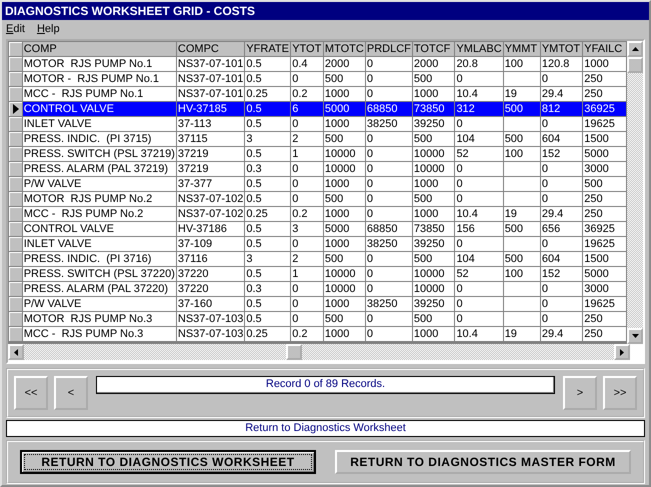  Describe the element at coordinates (317, 334) in the screenshot. I see `table-row: MCC - RJS PUMP No.3 NS37-07-103 0.25 0.2 1000 0 1000 10.4 19 29.4 250` at that location.